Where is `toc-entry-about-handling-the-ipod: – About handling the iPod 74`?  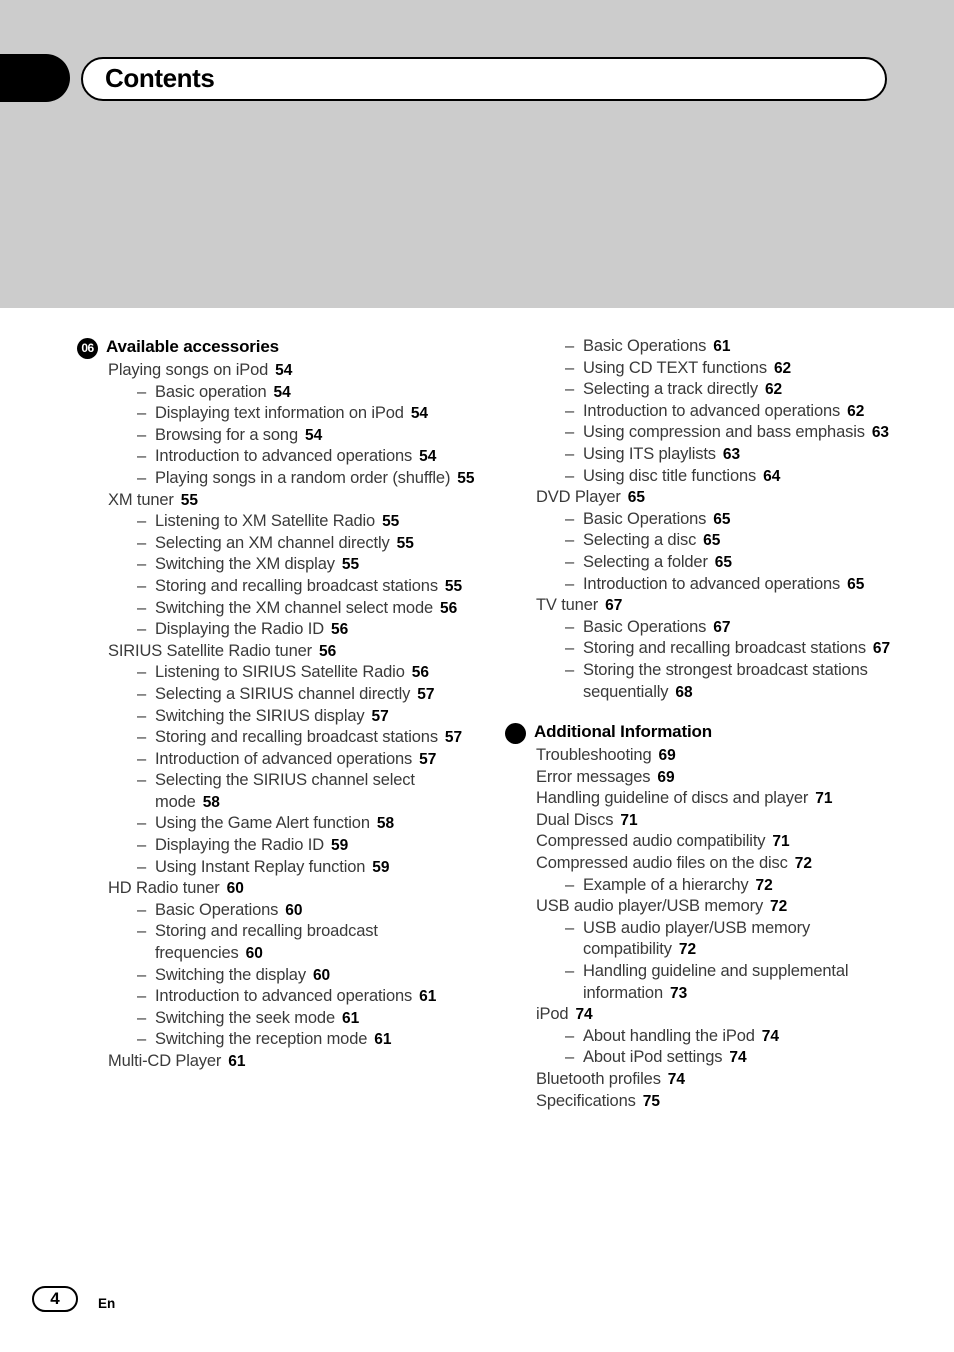 toc-entry-about-handling-the-ipod: – About handling the iPod 74 is located at coordinates (705, 1037).